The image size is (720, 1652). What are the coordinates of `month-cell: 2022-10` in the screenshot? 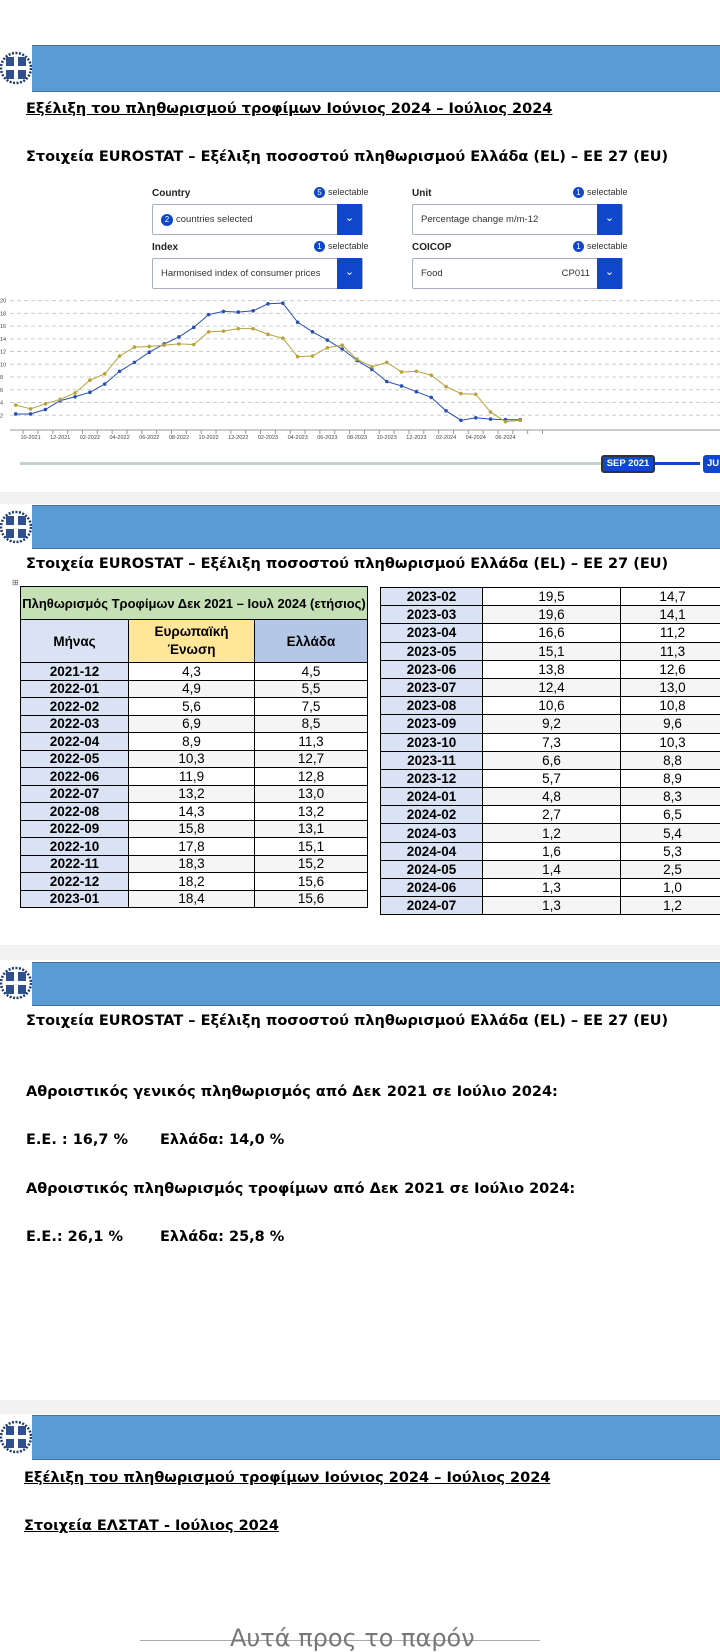 It's located at (75, 847).